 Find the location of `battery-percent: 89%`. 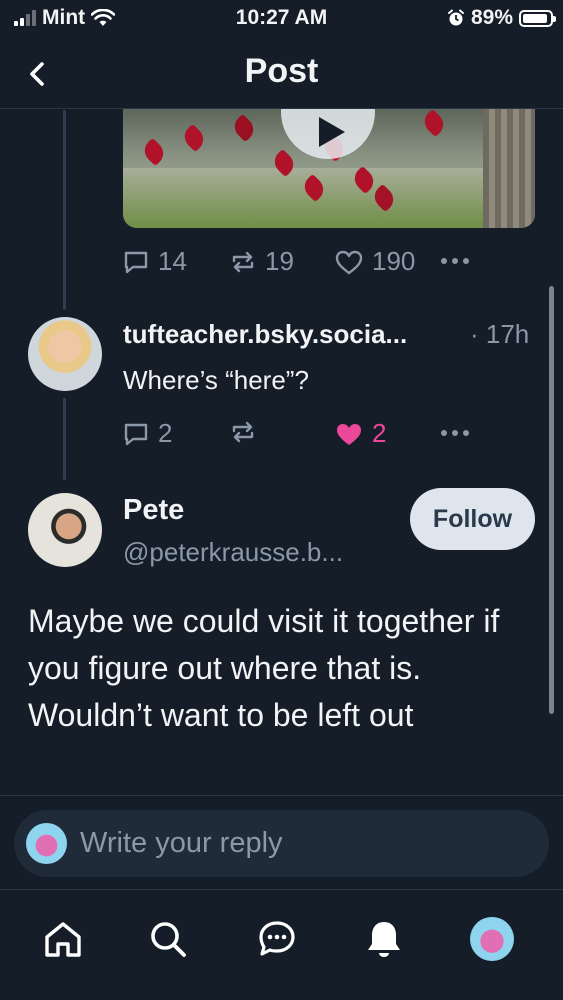

battery-percent: 89% is located at coordinates (491, 17).